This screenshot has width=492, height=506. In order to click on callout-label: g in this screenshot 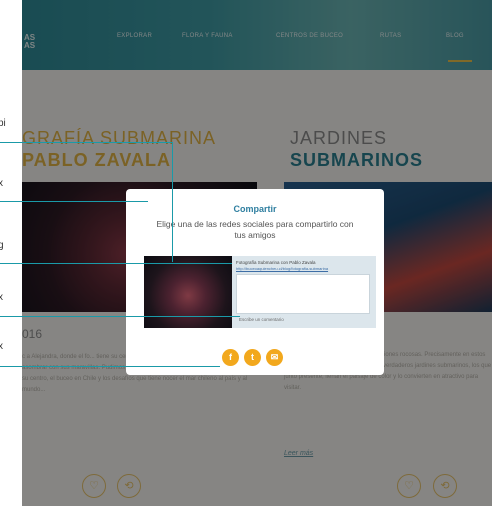, I will do `click(2, 245)`.